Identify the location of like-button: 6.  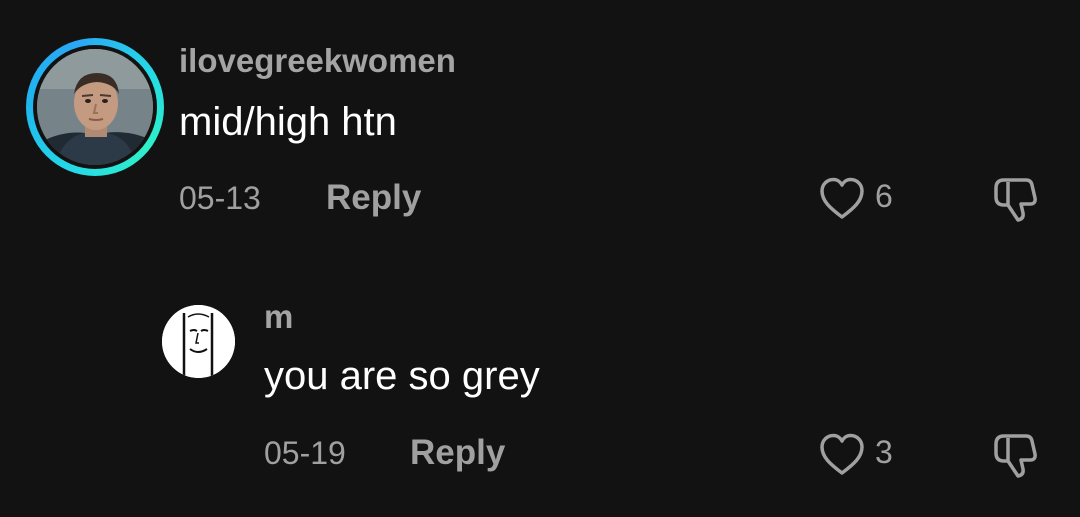
(863, 199).